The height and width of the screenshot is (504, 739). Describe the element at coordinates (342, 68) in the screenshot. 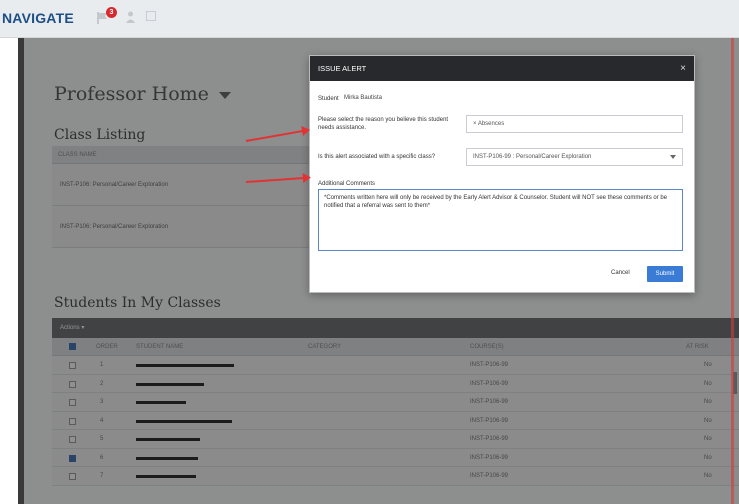

I see `modal-title: ISSUE ALERT` at that location.